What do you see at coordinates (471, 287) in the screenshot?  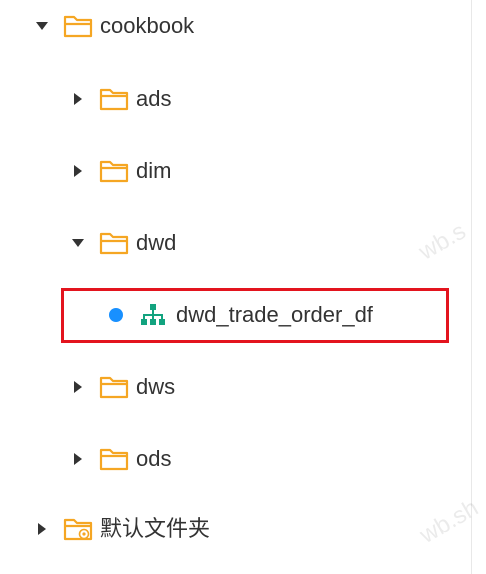 I see `panel-divider` at bounding box center [471, 287].